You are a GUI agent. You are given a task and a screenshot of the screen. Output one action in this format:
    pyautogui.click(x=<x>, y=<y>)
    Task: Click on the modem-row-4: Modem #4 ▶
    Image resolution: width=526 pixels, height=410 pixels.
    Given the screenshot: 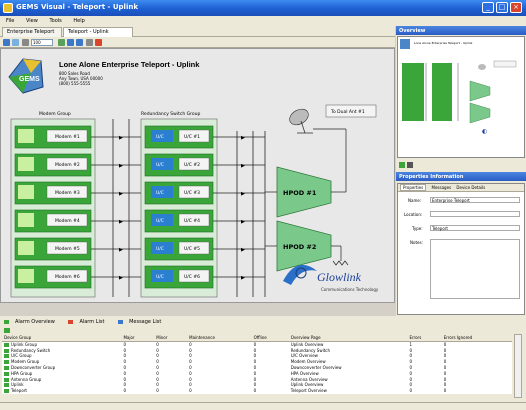 What is the action you would take?
    pyautogui.click(x=77, y=221)
    